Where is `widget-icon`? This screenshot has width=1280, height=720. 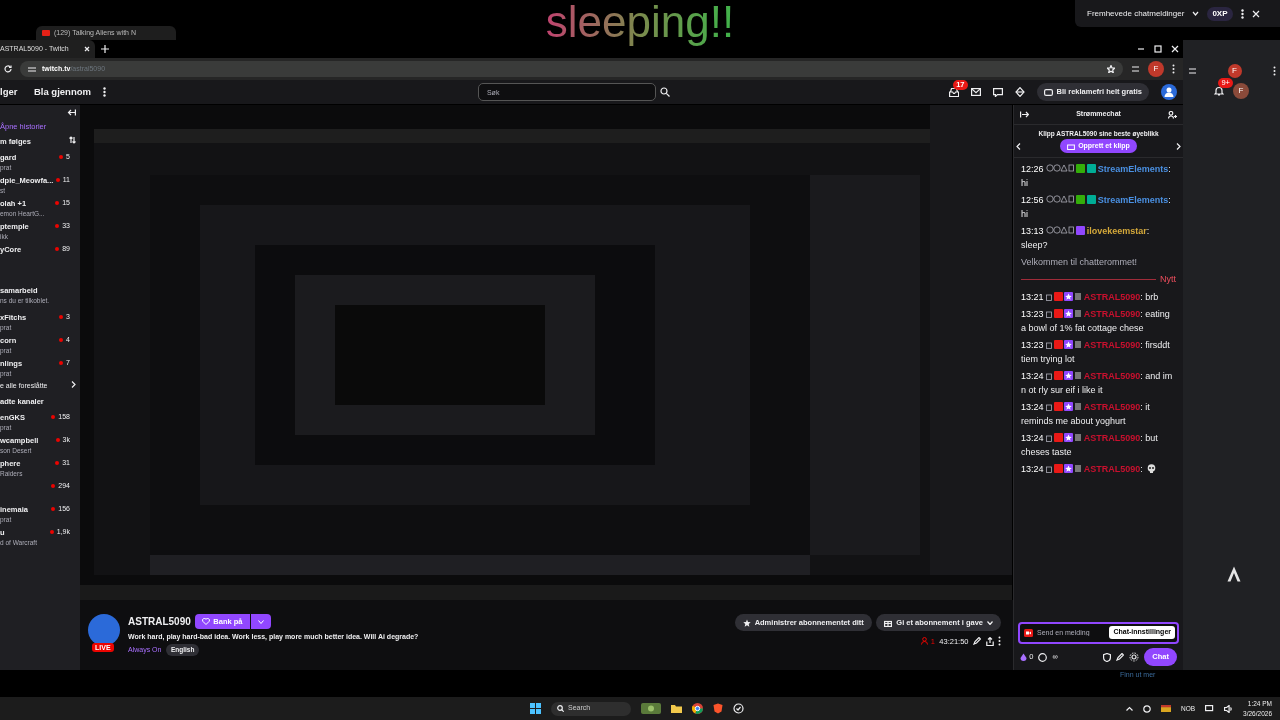
widget-icon is located at coordinates (651, 708).